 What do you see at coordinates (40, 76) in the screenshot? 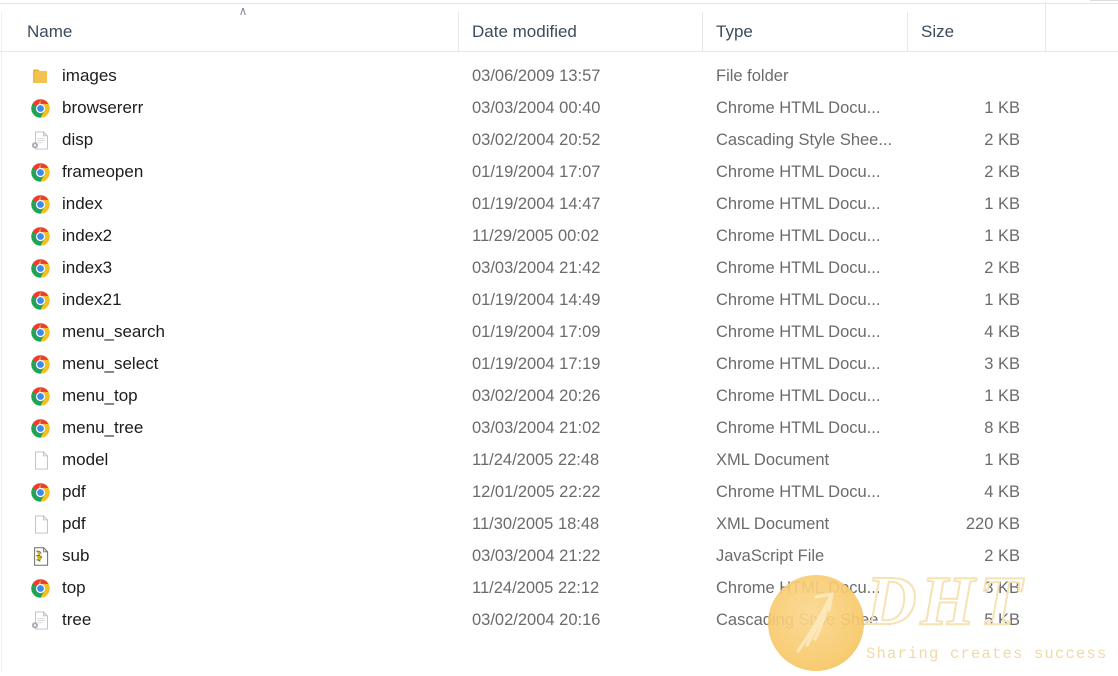
I see `folder-icon` at bounding box center [40, 76].